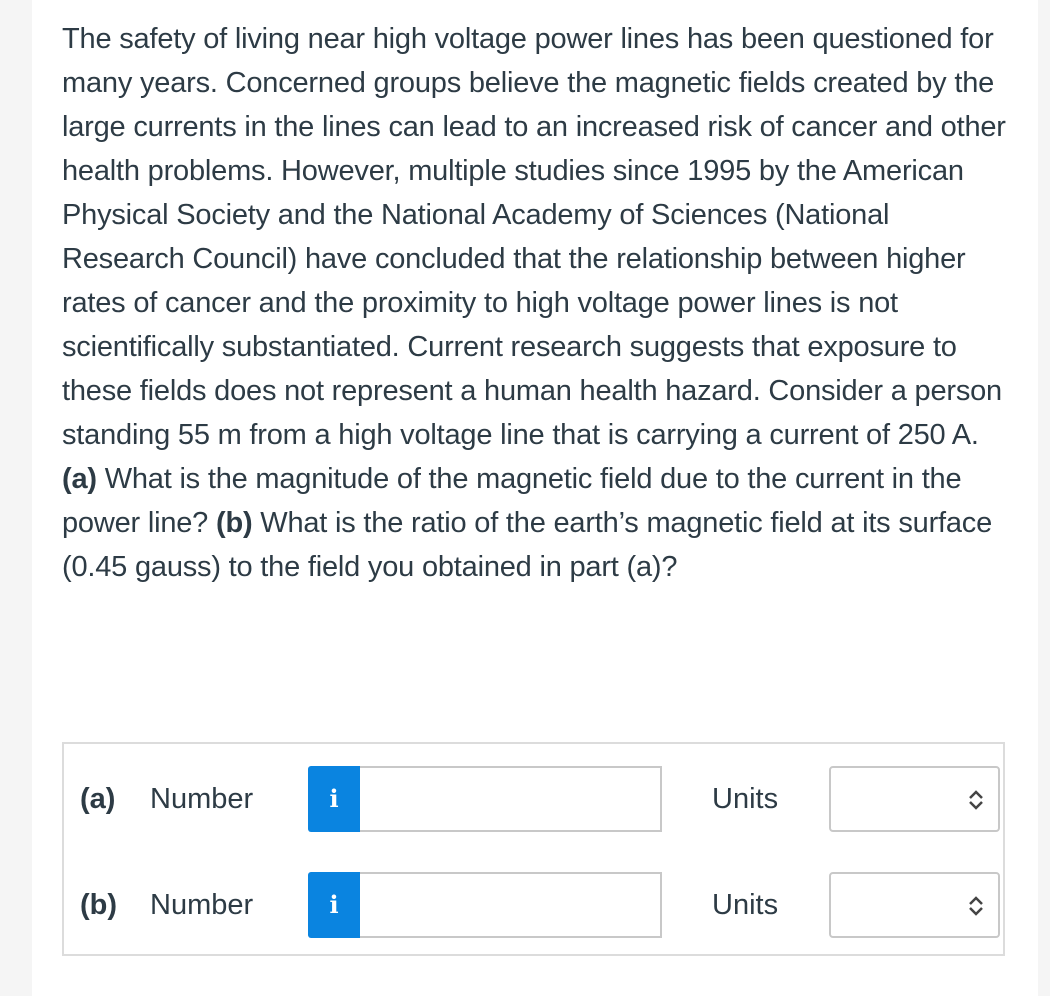 The width and height of the screenshot is (1050, 996). Describe the element at coordinates (511, 905) in the screenshot. I see `number-input-b` at that location.